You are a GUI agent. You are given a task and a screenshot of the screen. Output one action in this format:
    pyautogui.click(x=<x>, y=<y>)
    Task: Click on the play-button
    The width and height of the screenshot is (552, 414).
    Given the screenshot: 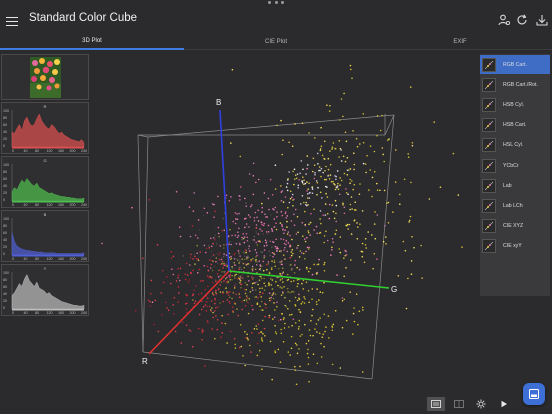 What is the action you would take?
    pyautogui.click(x=504, y=404)
    